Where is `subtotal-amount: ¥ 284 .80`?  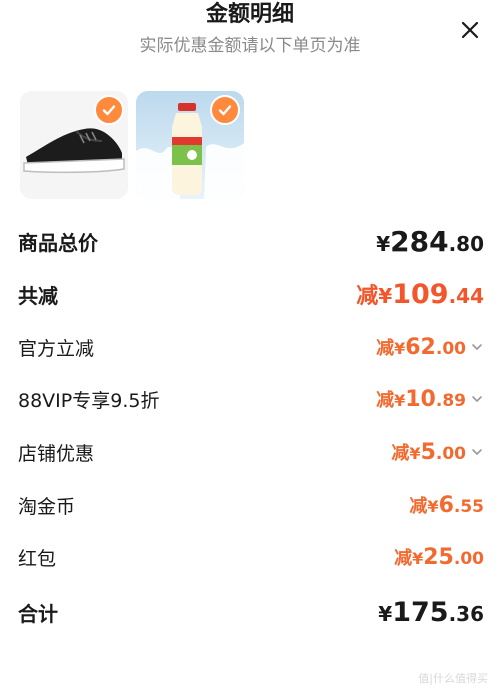 subtotal-amount: ¥ 284 .80 is located at coordinates (430, 241).